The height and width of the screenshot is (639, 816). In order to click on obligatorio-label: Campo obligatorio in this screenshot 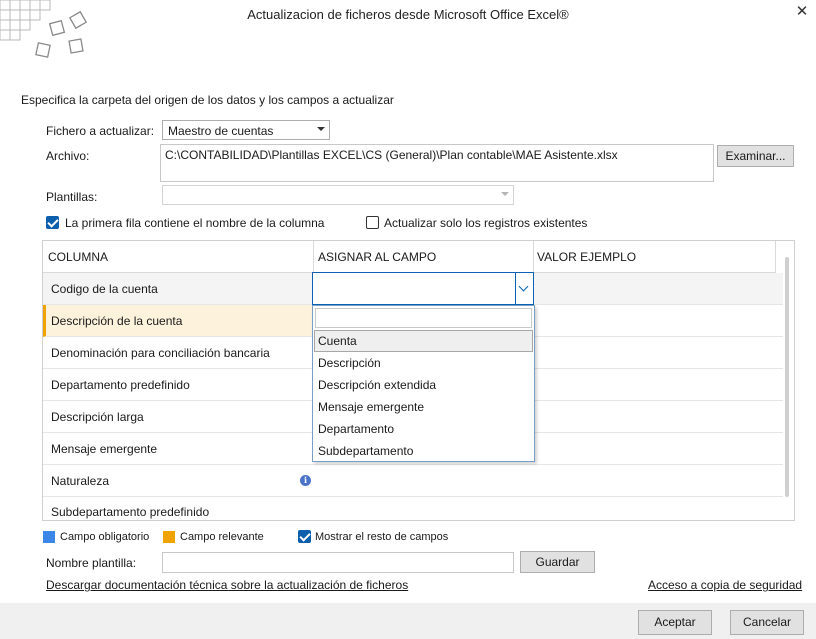, I will do `click(105, 537)`.